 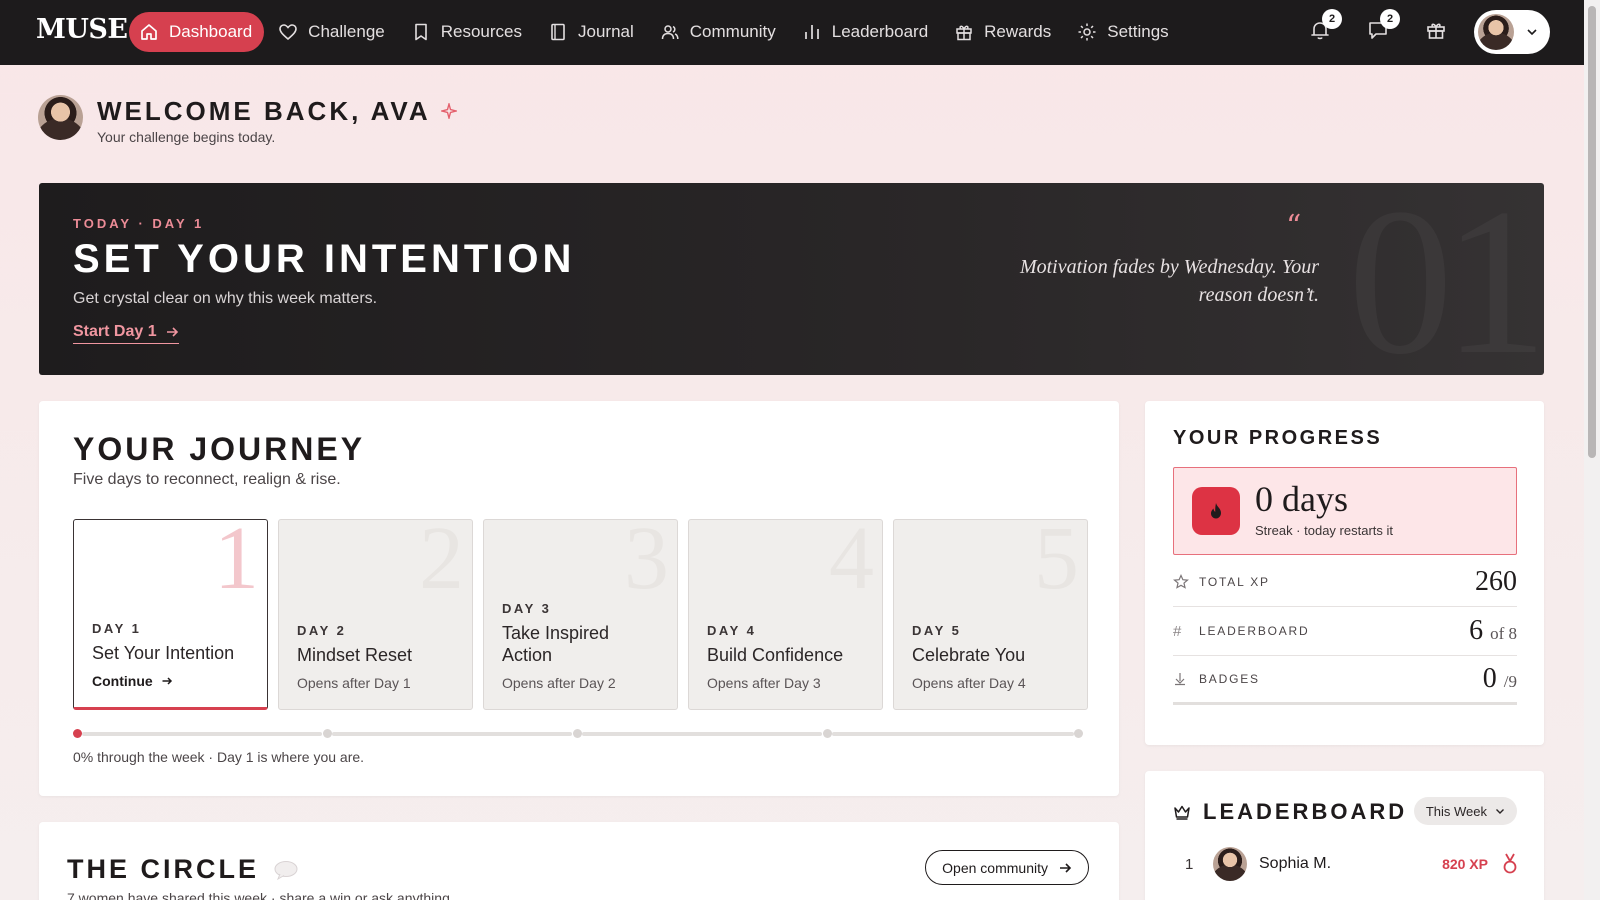 I want to click on nav-item-community: Community, so click(x=718, y=32).